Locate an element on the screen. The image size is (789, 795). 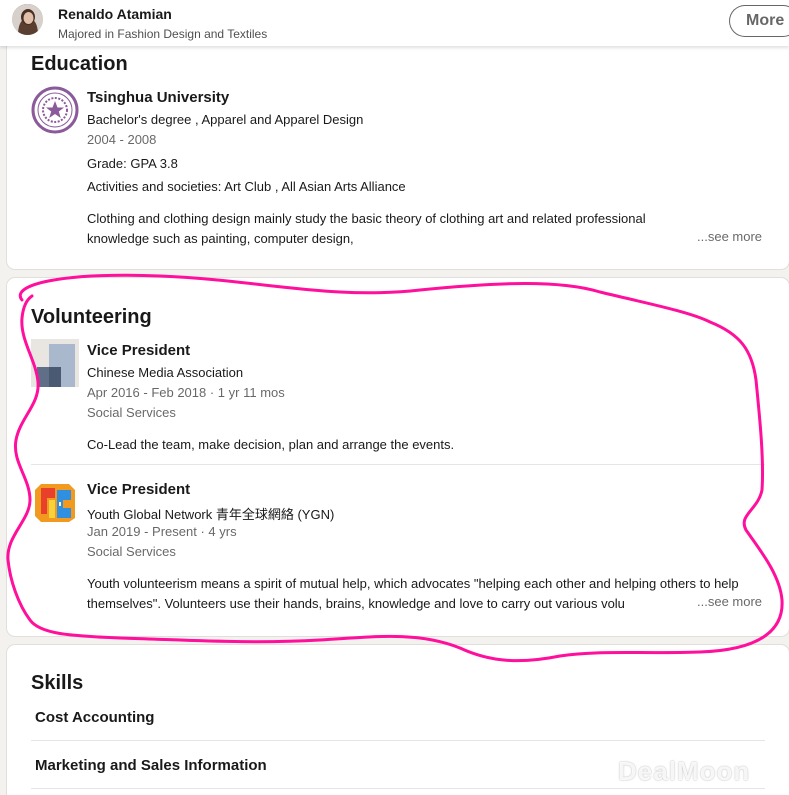
education-title: Education is located at coordinates (79, 64).